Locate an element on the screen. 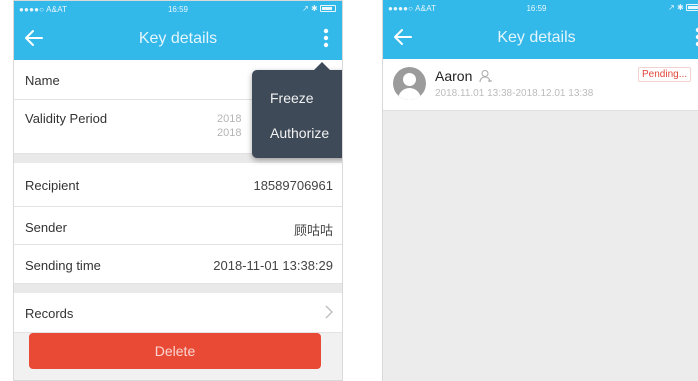  validity-line-2: 2018 is located at coordinates (229, 133).